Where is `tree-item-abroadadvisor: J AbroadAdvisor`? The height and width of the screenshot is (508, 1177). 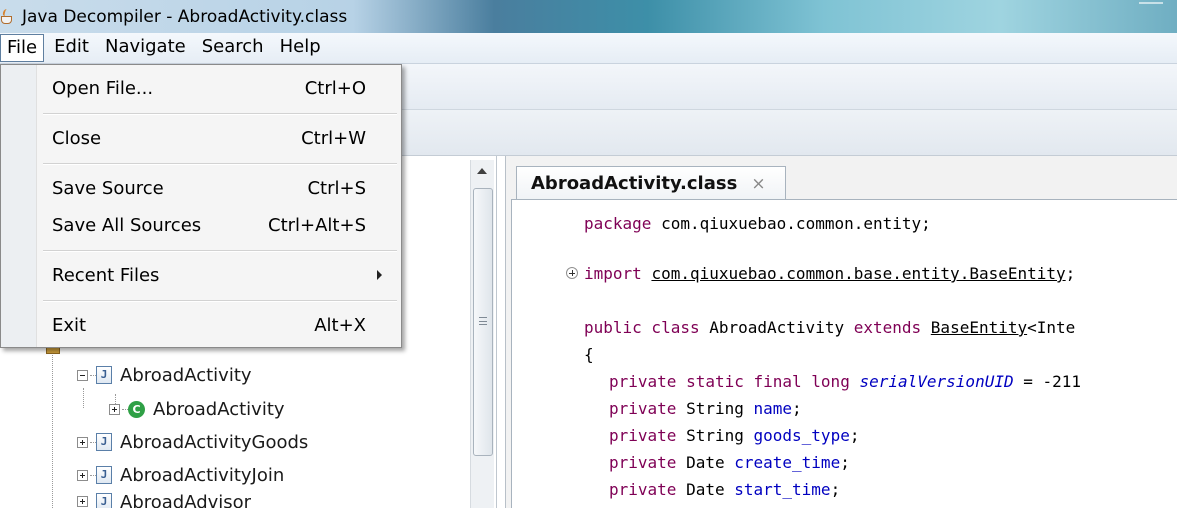 tree-item-abroadadvisor: J AbroadAdvisor is located at coordinates (164, 500).